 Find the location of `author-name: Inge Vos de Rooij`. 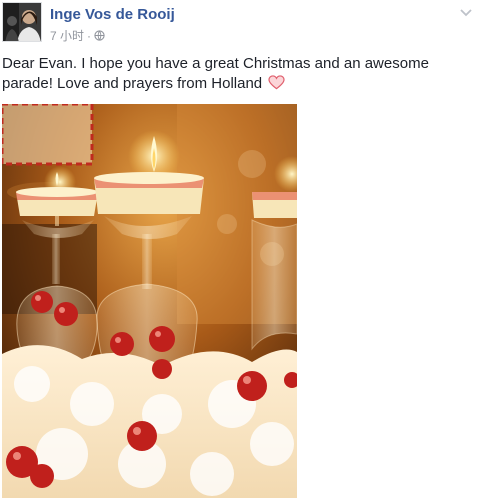

author-name: Inge Vos de Rooij is located at coordinates (112, 14).